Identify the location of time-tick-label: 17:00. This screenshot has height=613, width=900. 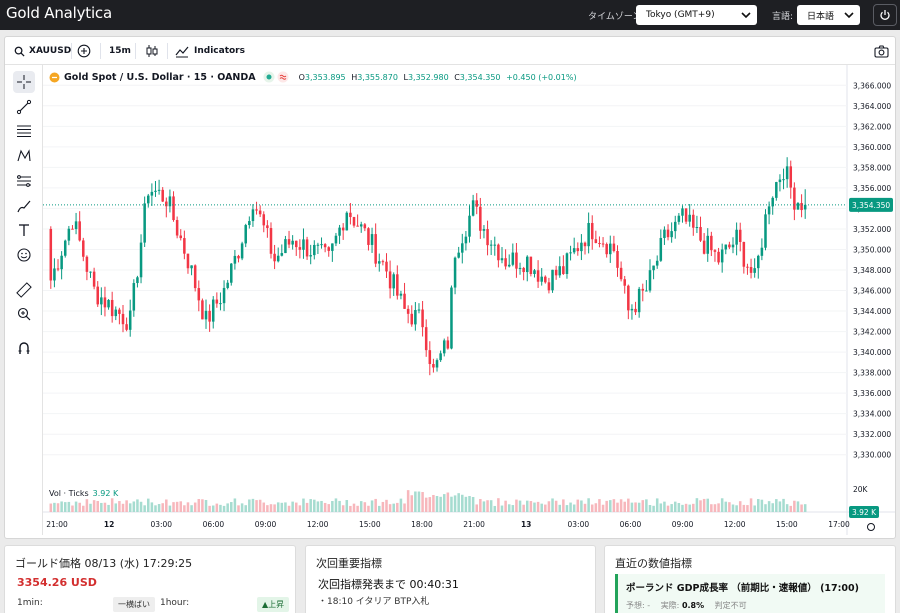
(839, 524).